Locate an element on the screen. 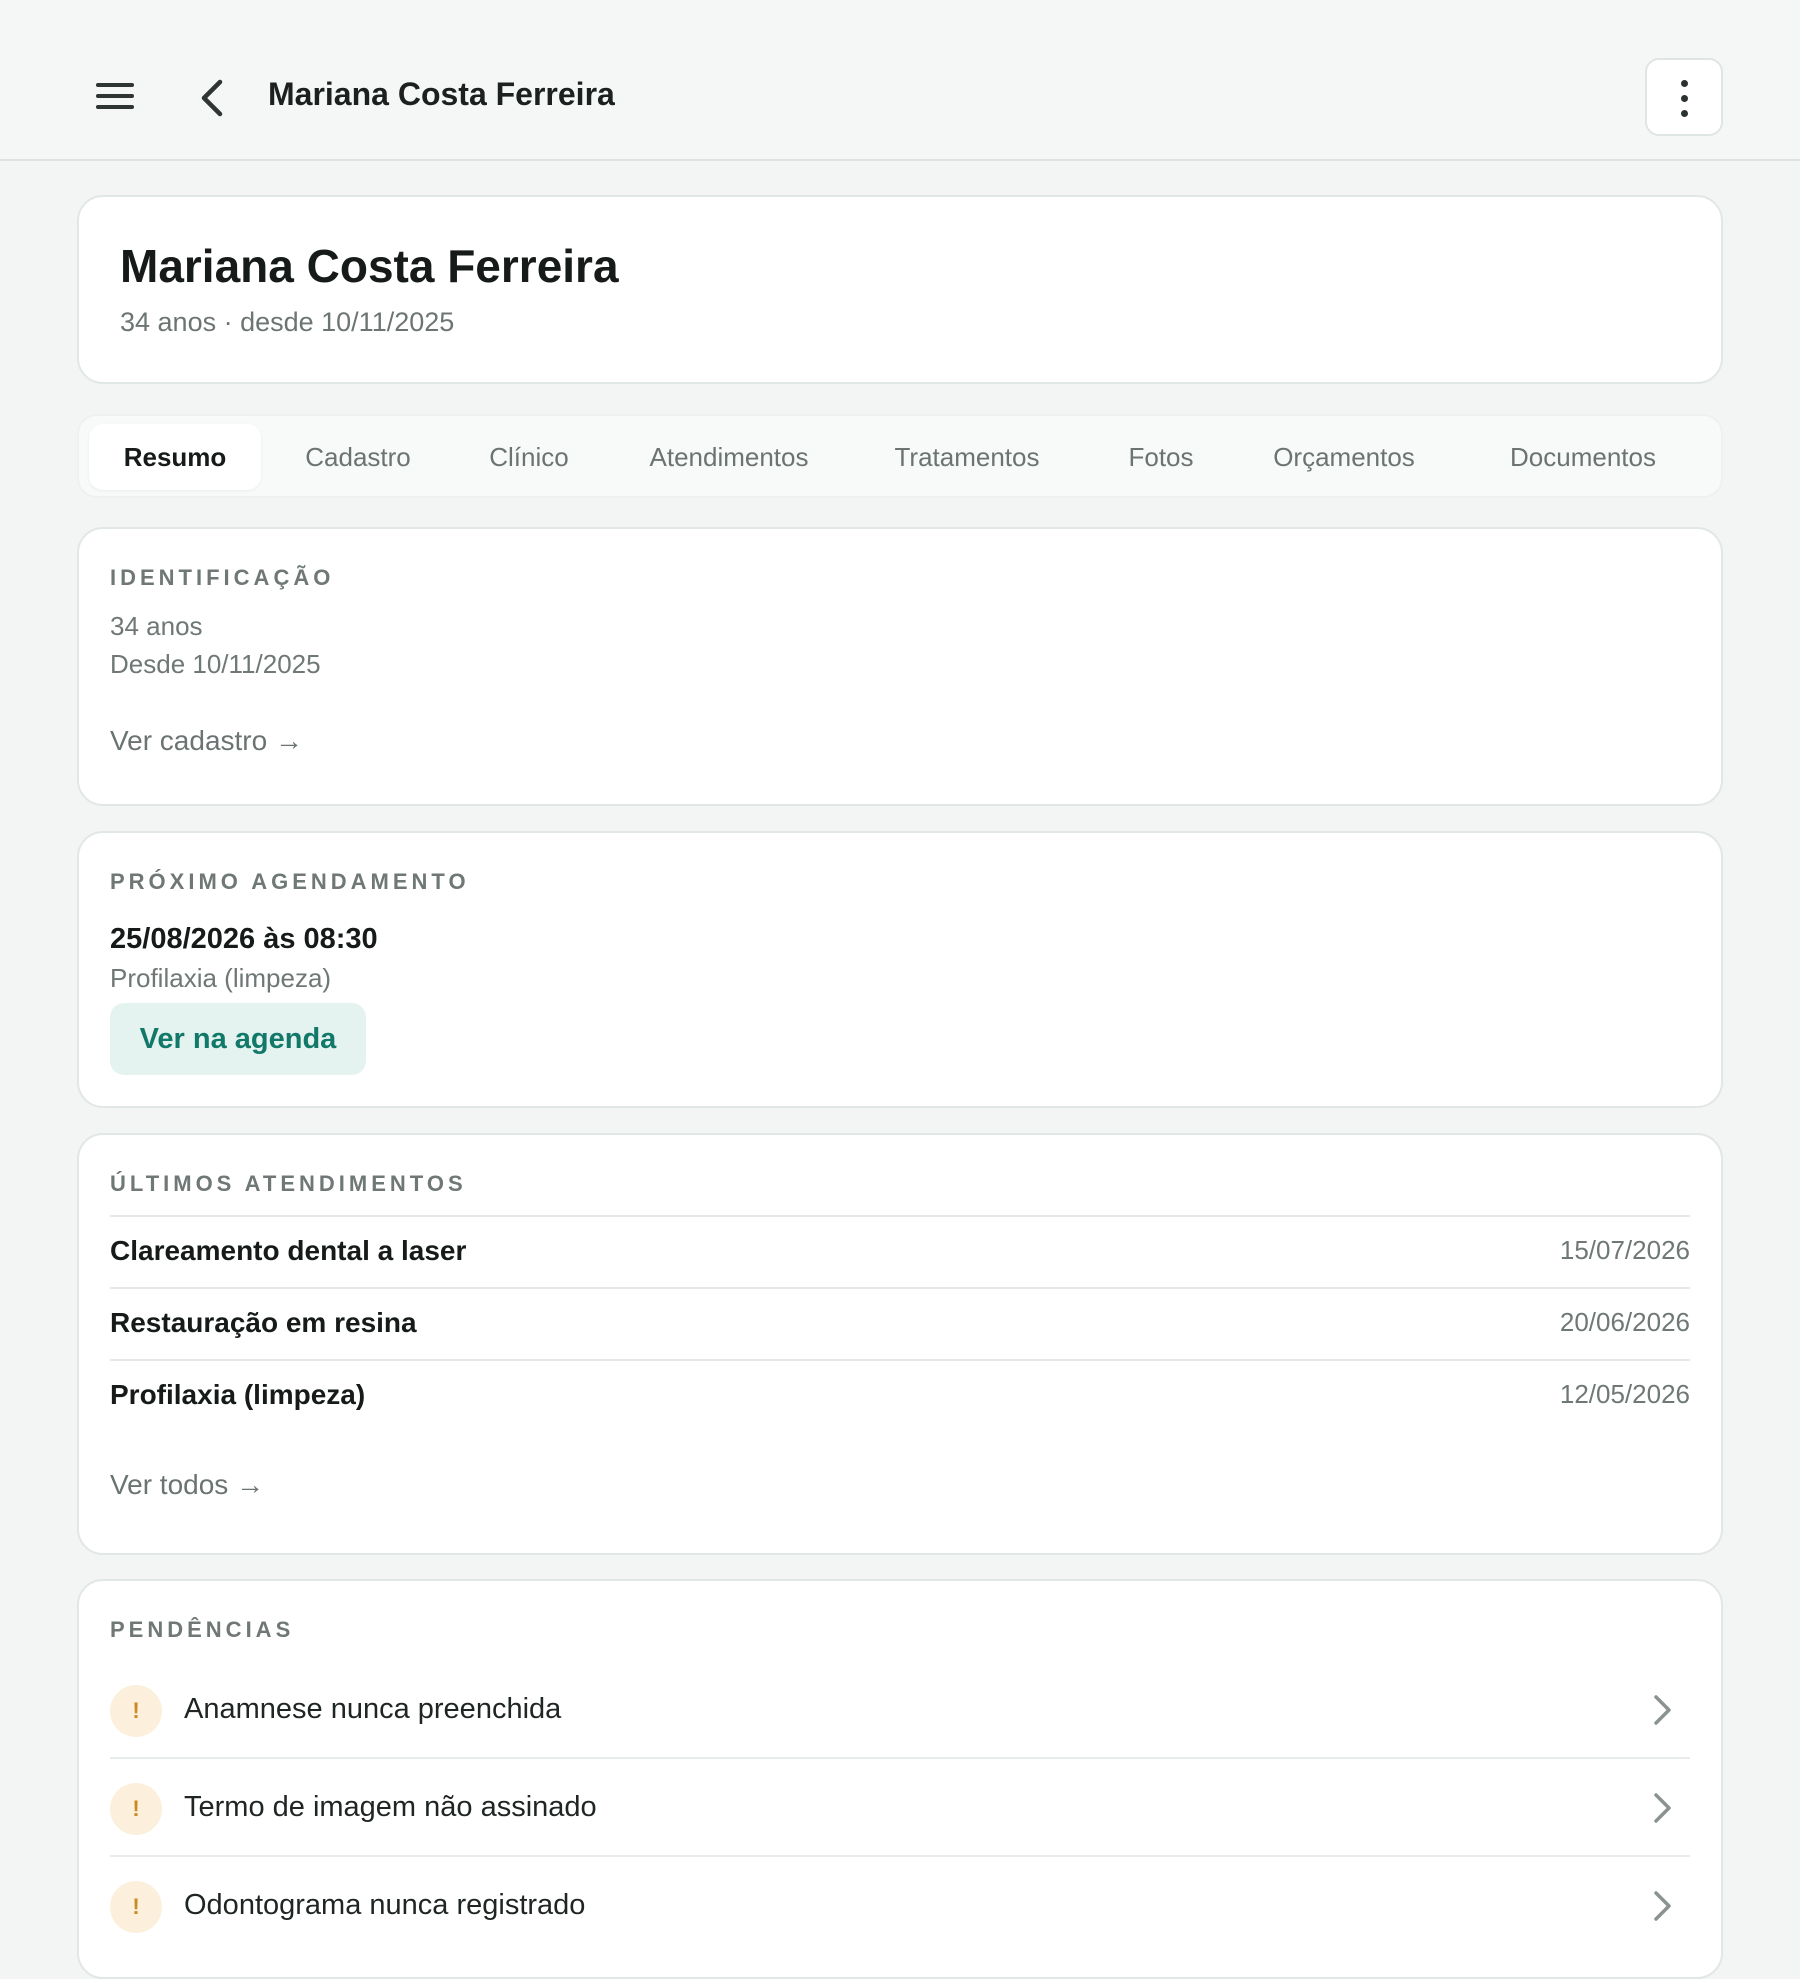 The image size is (1800, 1979). patient-name: Mariana Costa Ferreira is located at coordinates (369, 266).